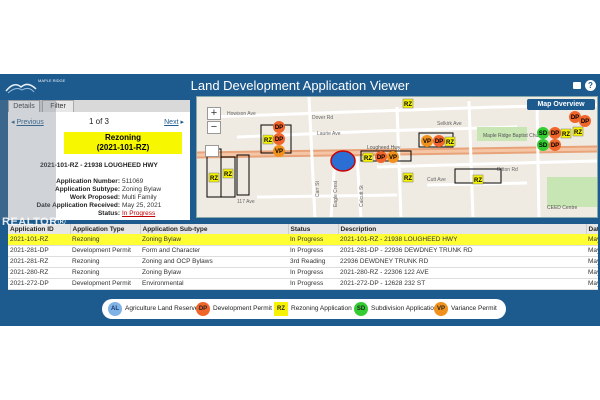 This screenshot has width=600, height=400. What do you see at coordinates (214, 251) in the screenshot?
I see `table-cell: Form and Character` at bounding box center [214, 251].